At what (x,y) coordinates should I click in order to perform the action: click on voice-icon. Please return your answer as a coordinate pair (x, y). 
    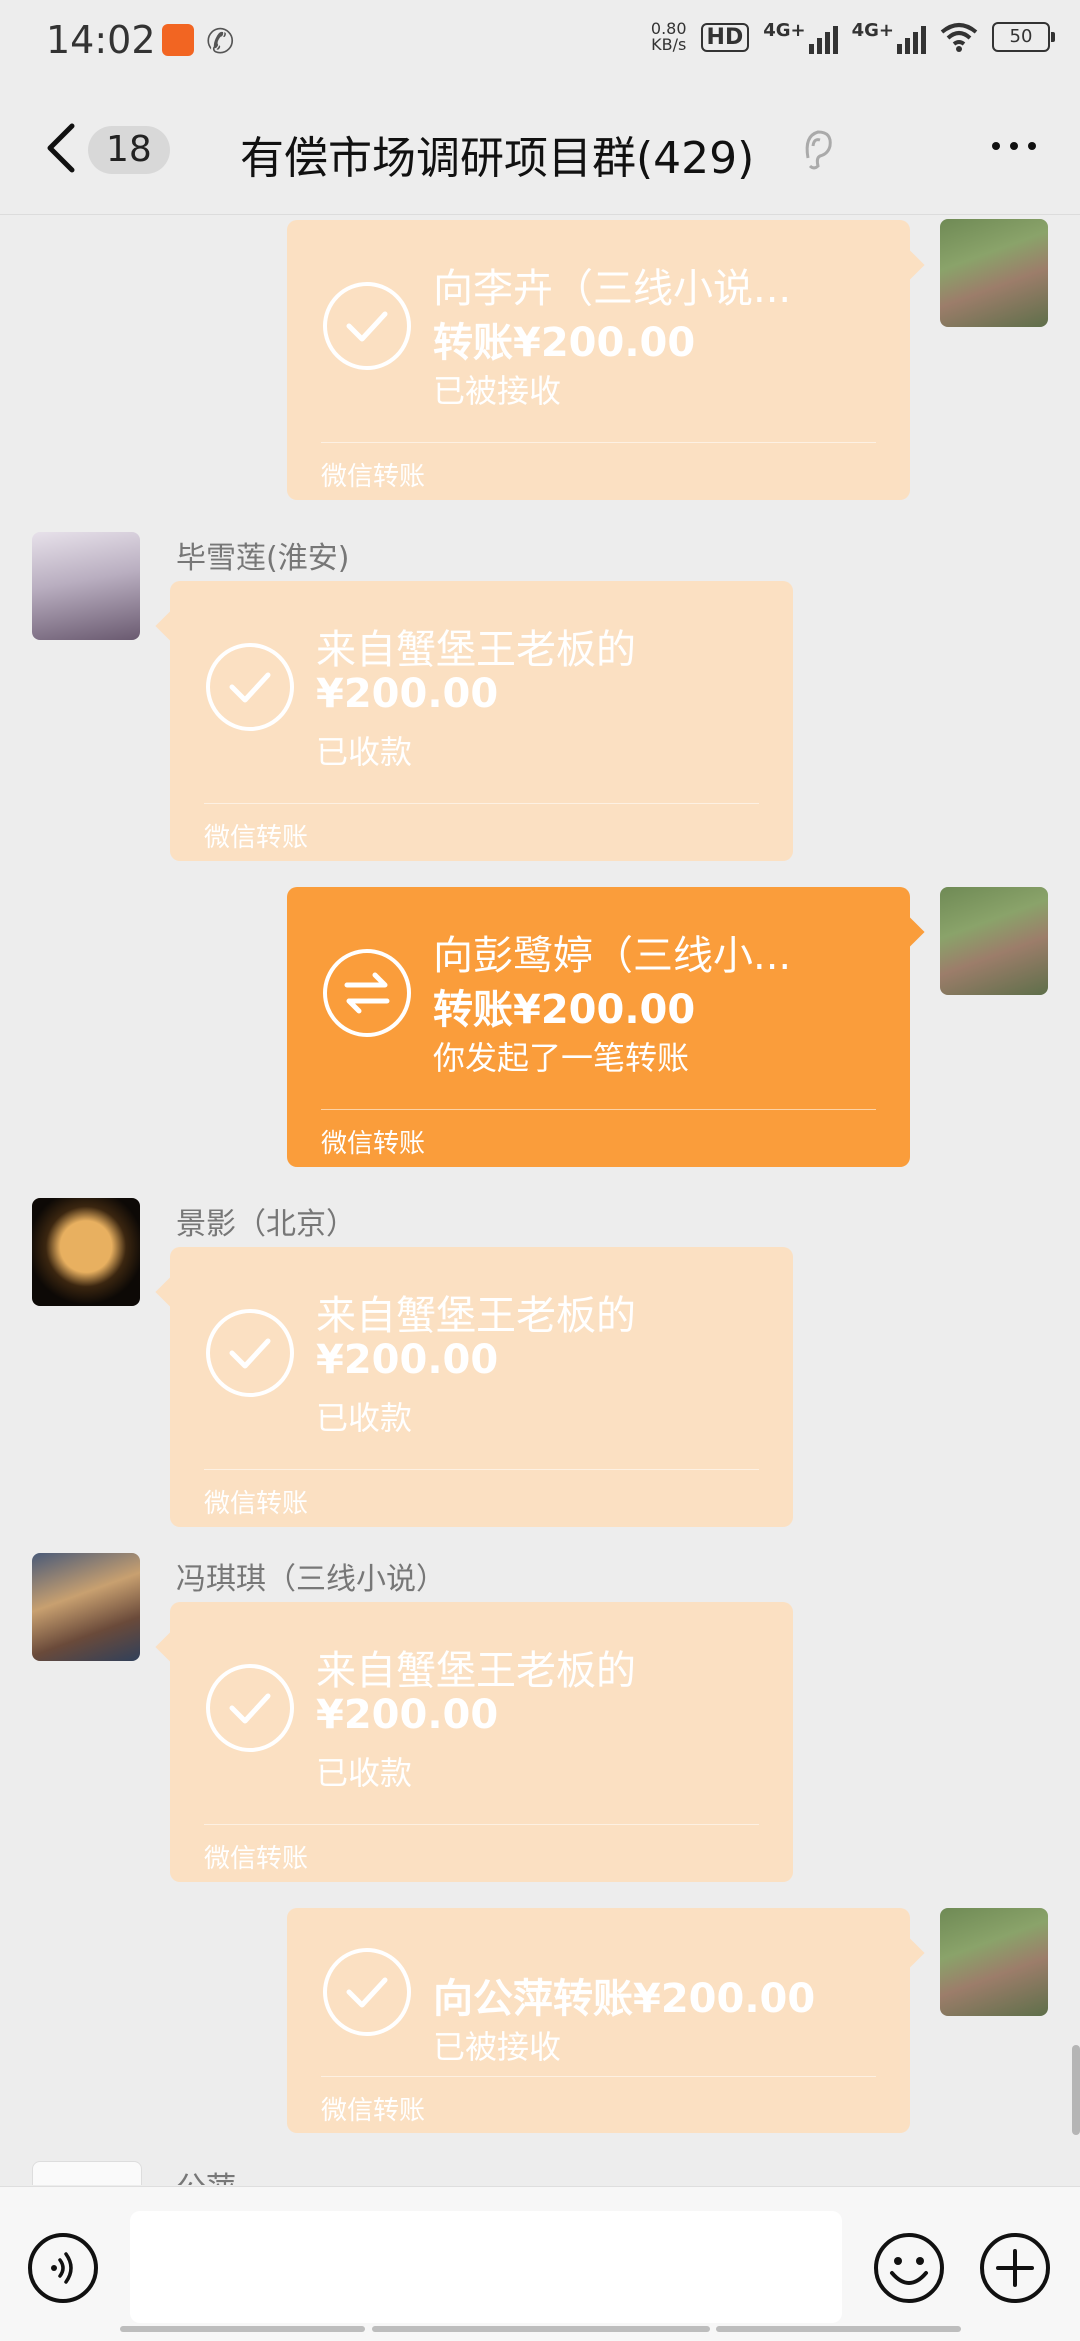
    Looking at the image, I should click on (62, 2268).